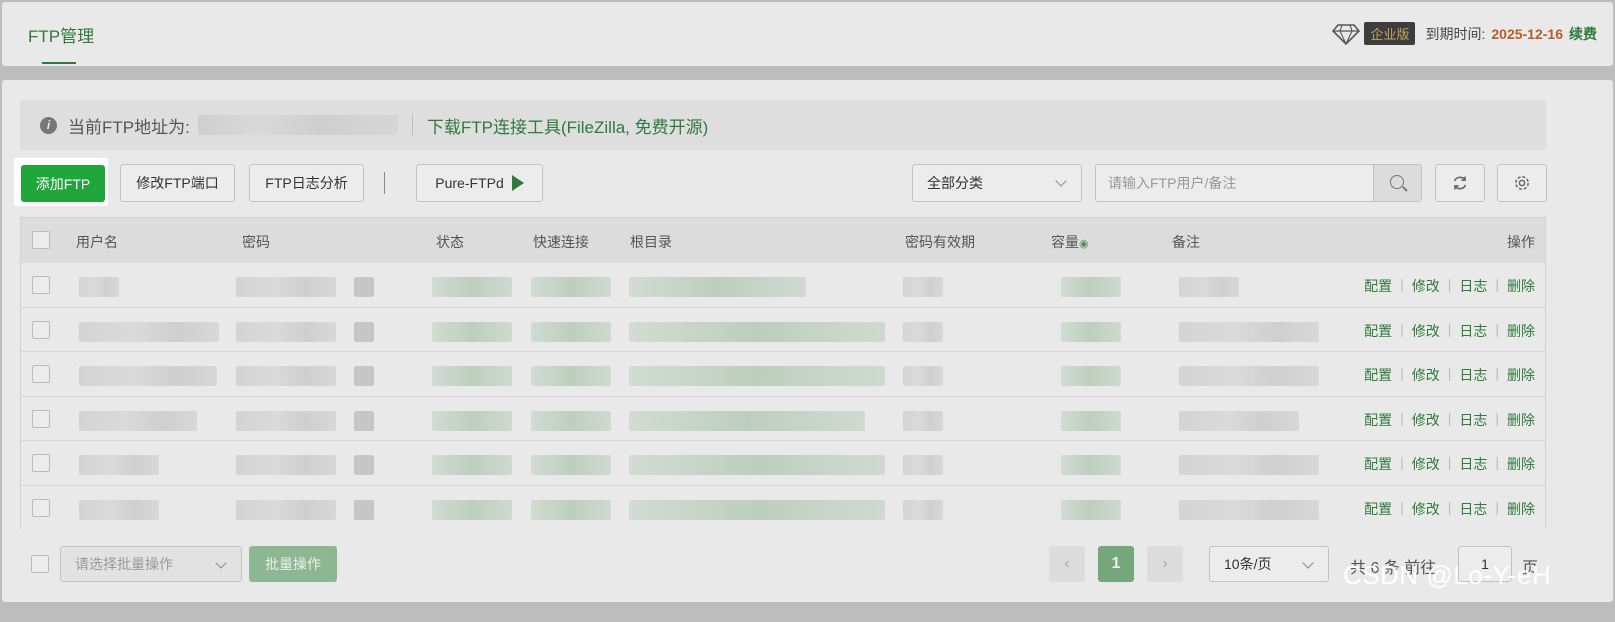  What do you see at coordinates (1583, 34) in the screenshot?
I see `renew-link: 续费` at bounding box center [1583, 34].